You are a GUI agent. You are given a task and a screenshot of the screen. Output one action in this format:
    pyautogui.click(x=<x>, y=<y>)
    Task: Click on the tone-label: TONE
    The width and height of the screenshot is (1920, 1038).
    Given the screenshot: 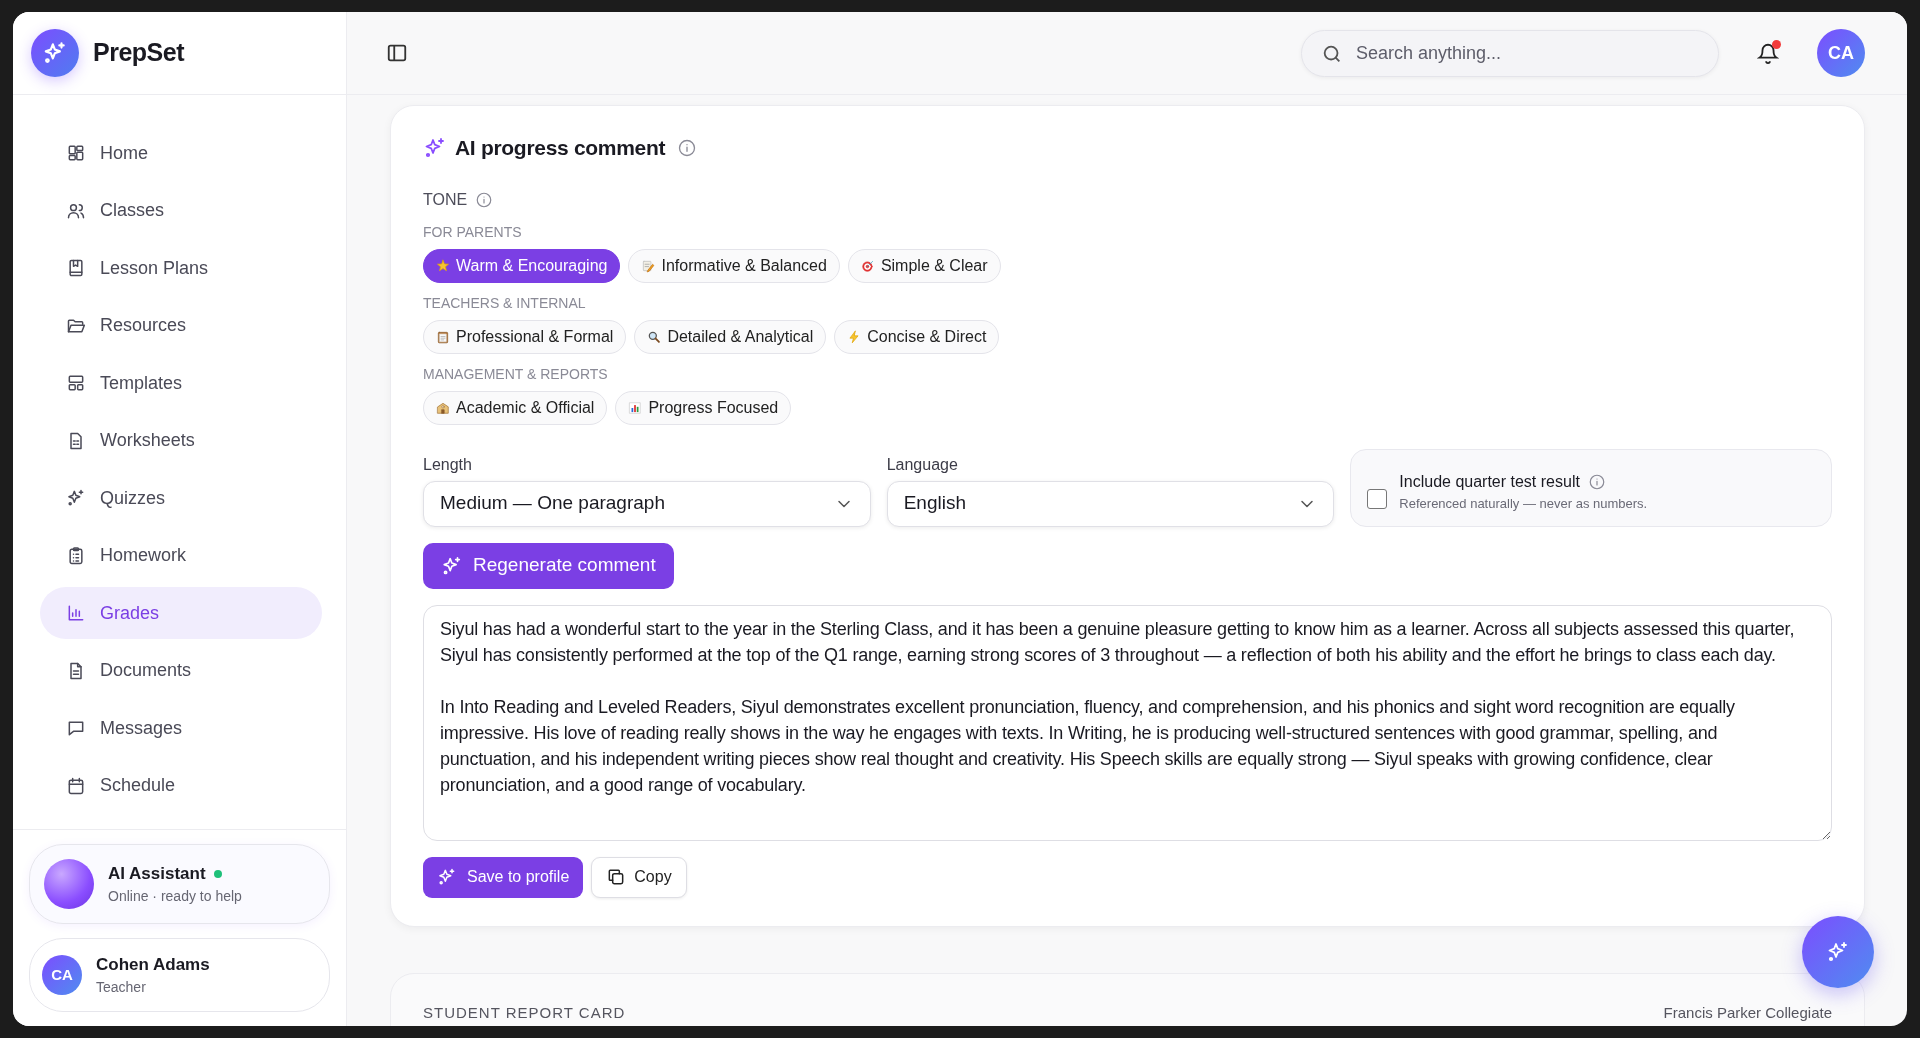 What is the action you would take?
    pyautogui.click(x=445, y=199)
    